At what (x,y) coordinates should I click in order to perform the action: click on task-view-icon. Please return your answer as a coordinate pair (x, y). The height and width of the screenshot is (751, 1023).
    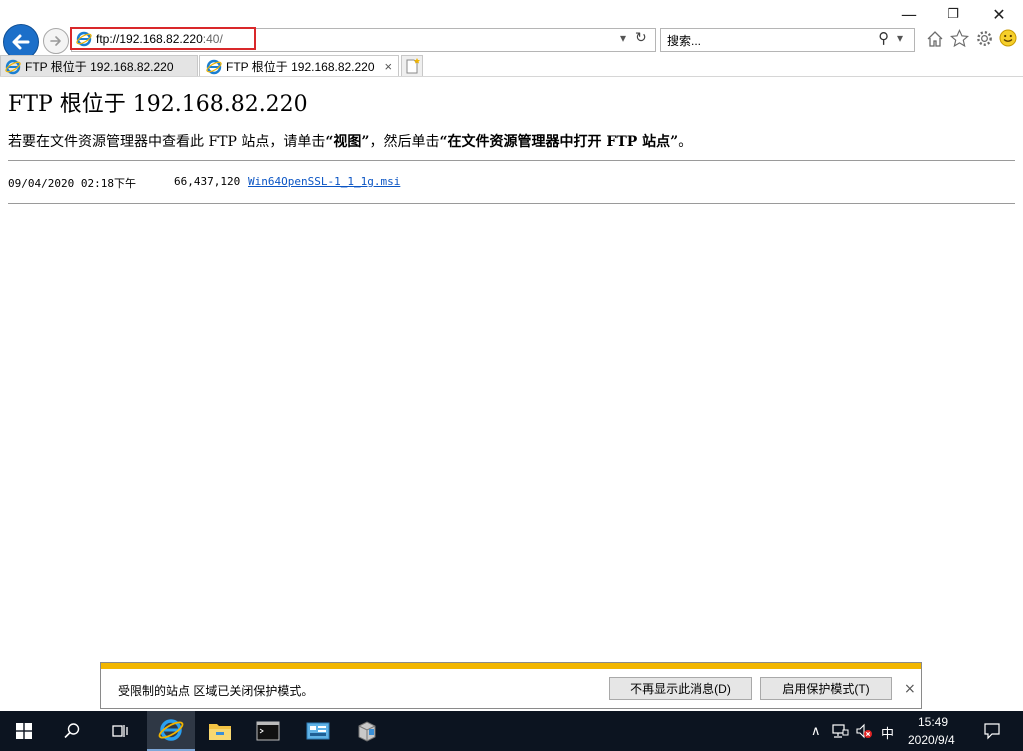
    Looking at the image, I should click on (120, 731).